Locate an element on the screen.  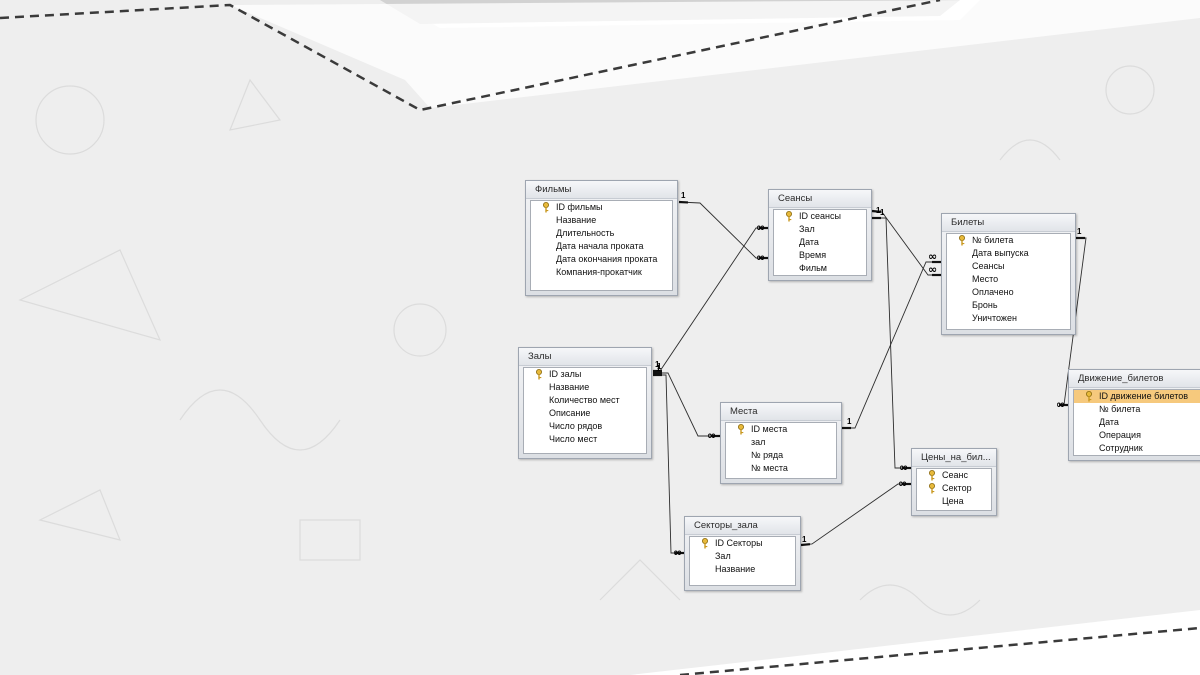
field-name: Дата выпуска is located at coordinates (1000, 253).